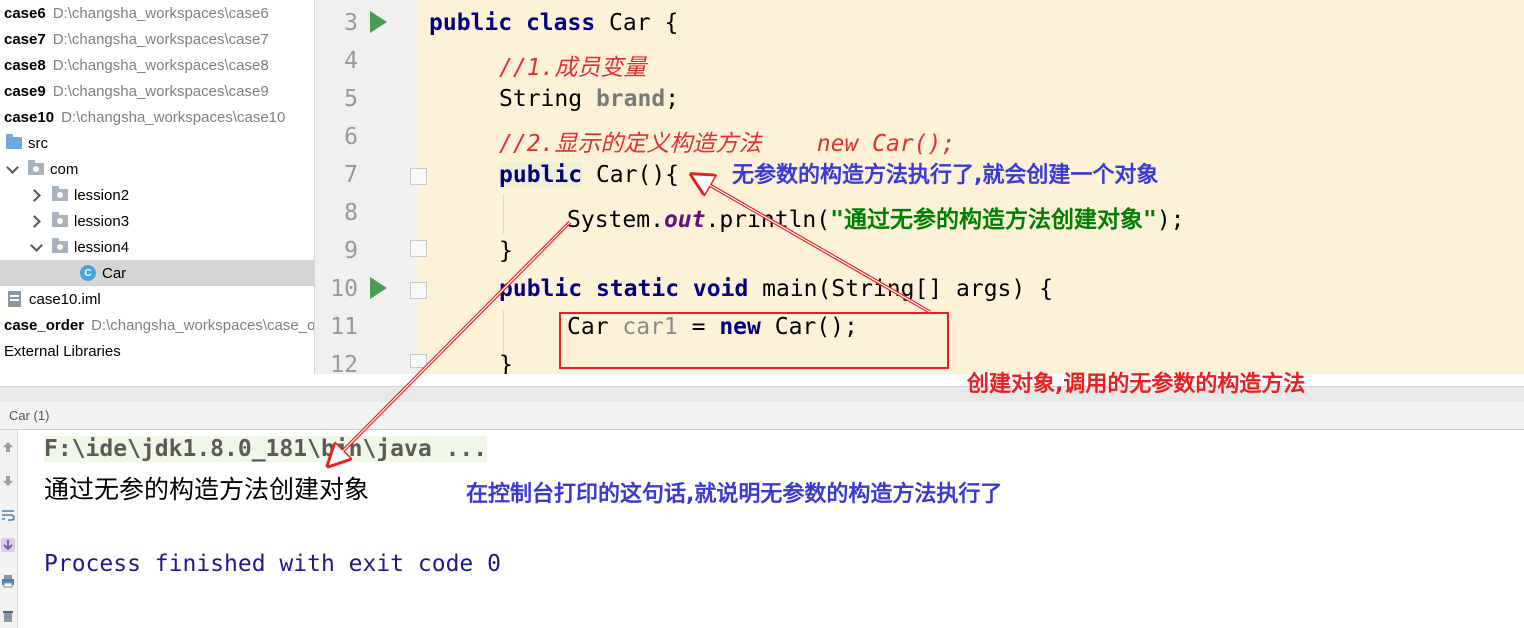 The width and height of the screenshot is (1524, 628). What do you see at coordinates (8, 481) in the screenshot?
I see `arrow-down-icon` at bounding box center [8, 481].